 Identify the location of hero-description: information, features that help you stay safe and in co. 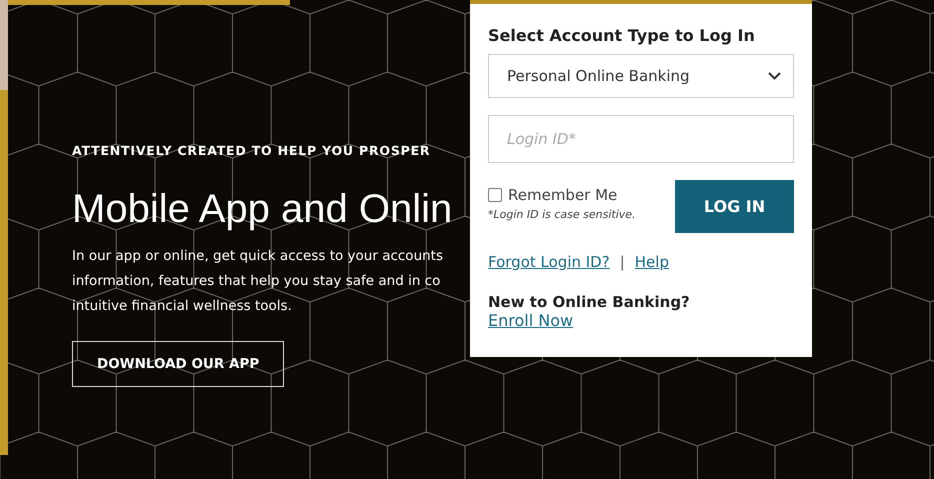
(256, 281).